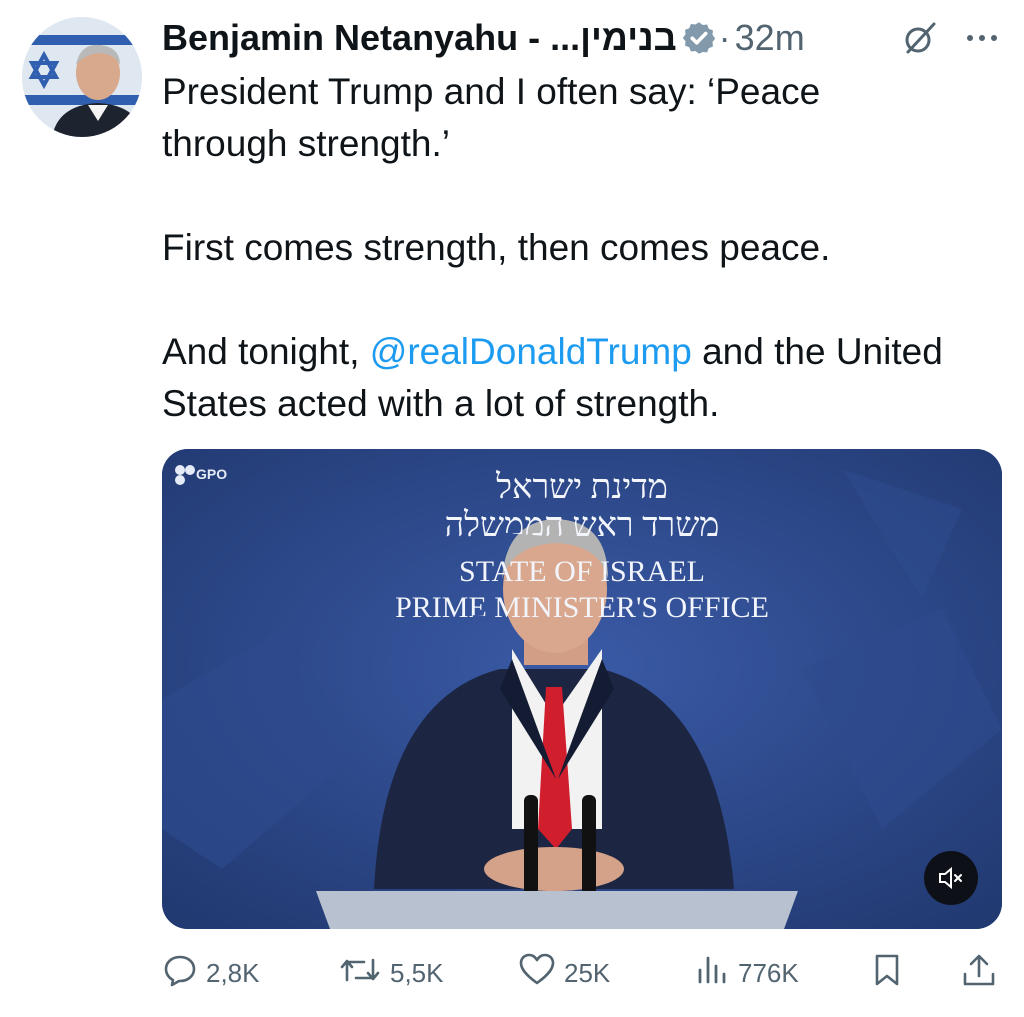  I want to click on reply-icon, so click(184, 973).